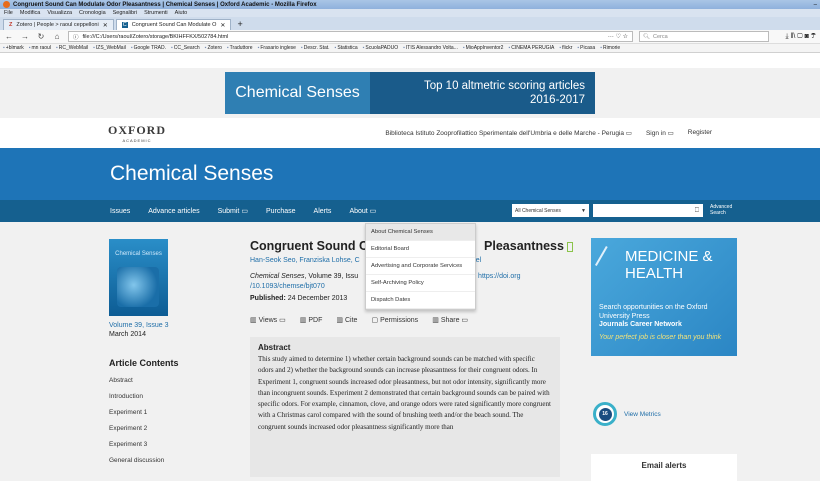 The height and width of the screenshot is (481, 820). What do you see at coordinates (41, 36) in the screenshot?
I see `reload-icon: ↻` at bounding box center [41, 36].